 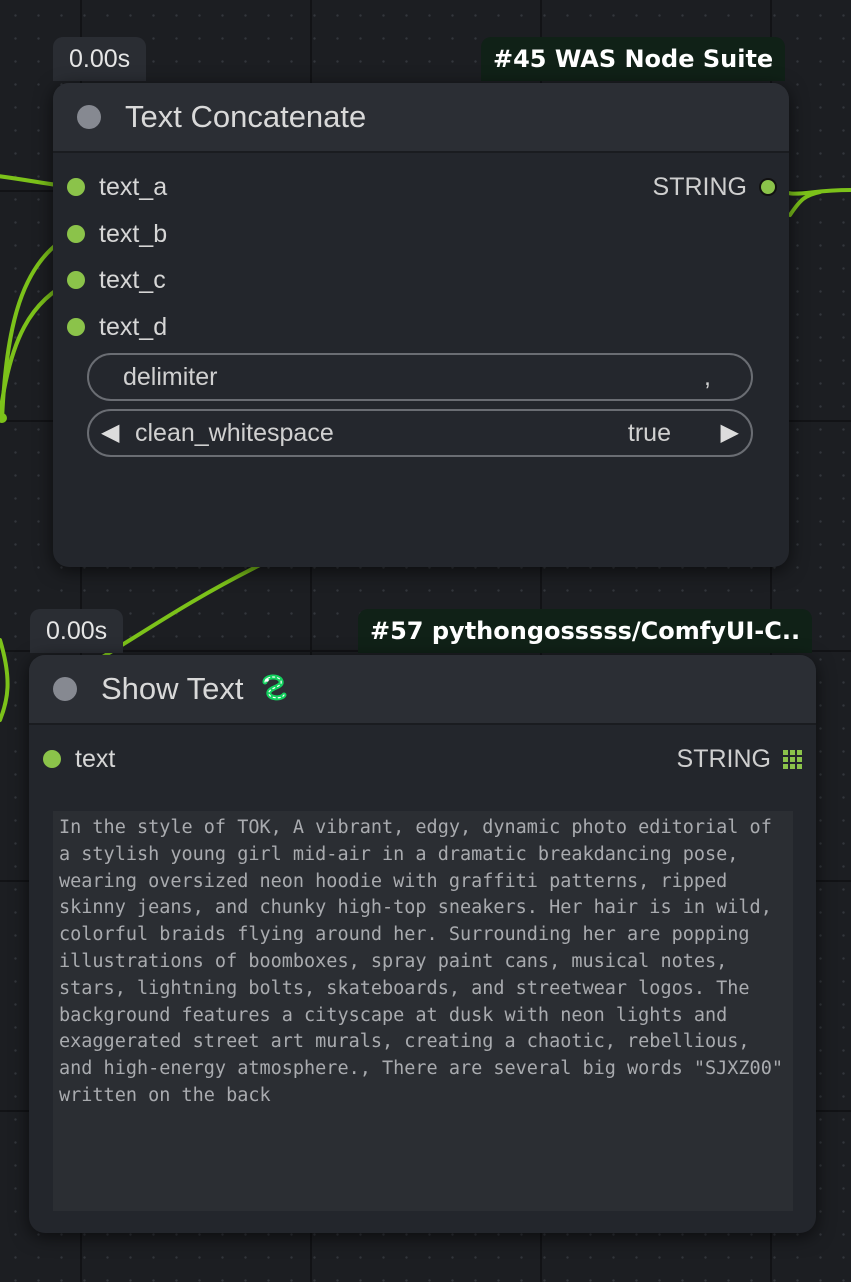 What do you see at coordinates (768, 187) in the screenshot?
I see `output-connector` at bounding box center [768, 187].